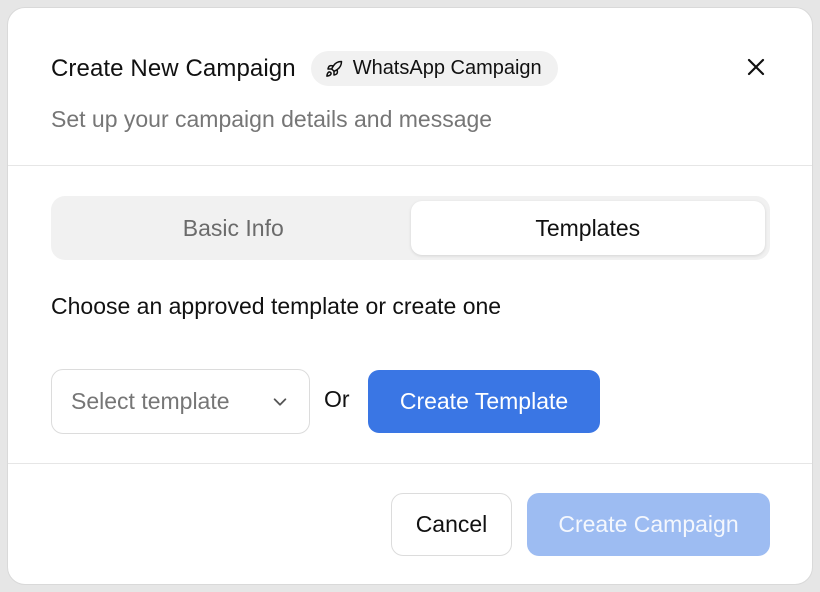 The image size is (820, 592). Describe the element at coordinates (587, 228) in the screenshot. I see `tab-templates: Templates` at that location.